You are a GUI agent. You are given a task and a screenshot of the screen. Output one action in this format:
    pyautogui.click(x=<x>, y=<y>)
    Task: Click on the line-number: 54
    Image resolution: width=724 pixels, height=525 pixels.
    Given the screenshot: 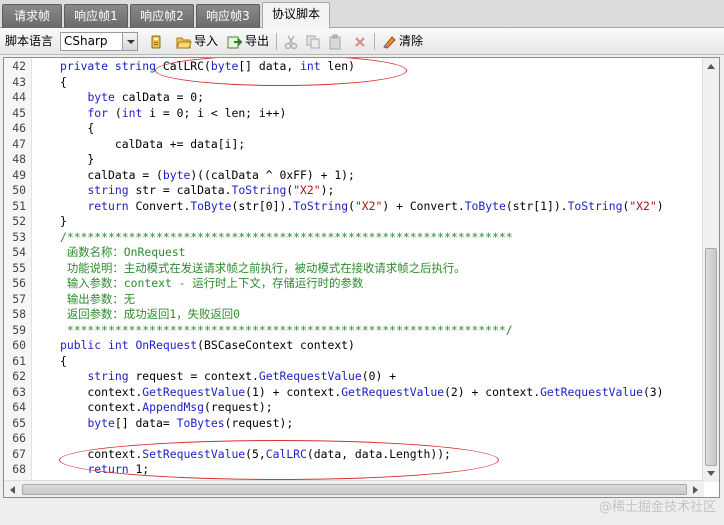 What is the action you would take?
    pyautogui.click(x=19, y=252)
    